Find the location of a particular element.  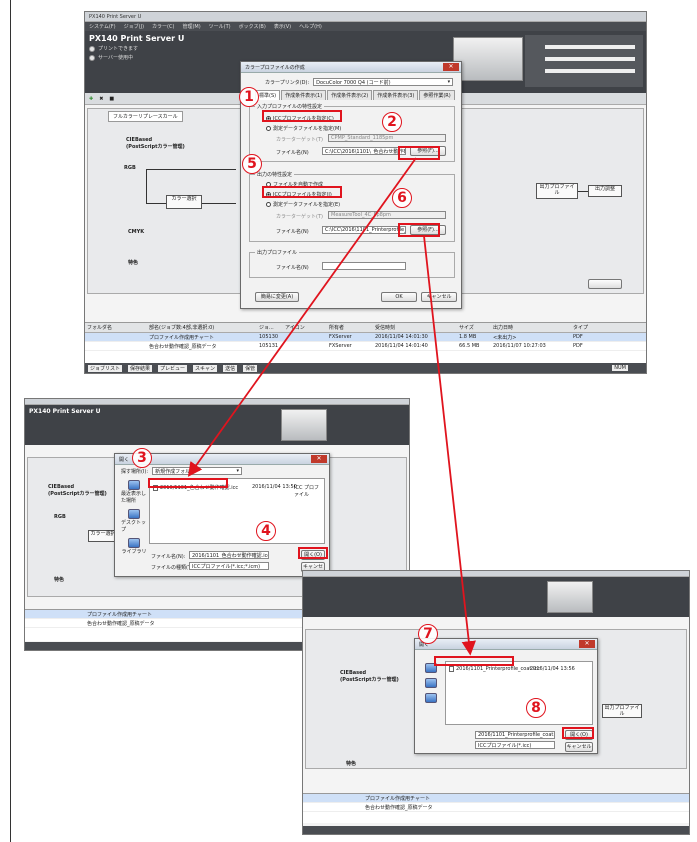

step-1-marker: 1 is located at coordinates (249, 97).